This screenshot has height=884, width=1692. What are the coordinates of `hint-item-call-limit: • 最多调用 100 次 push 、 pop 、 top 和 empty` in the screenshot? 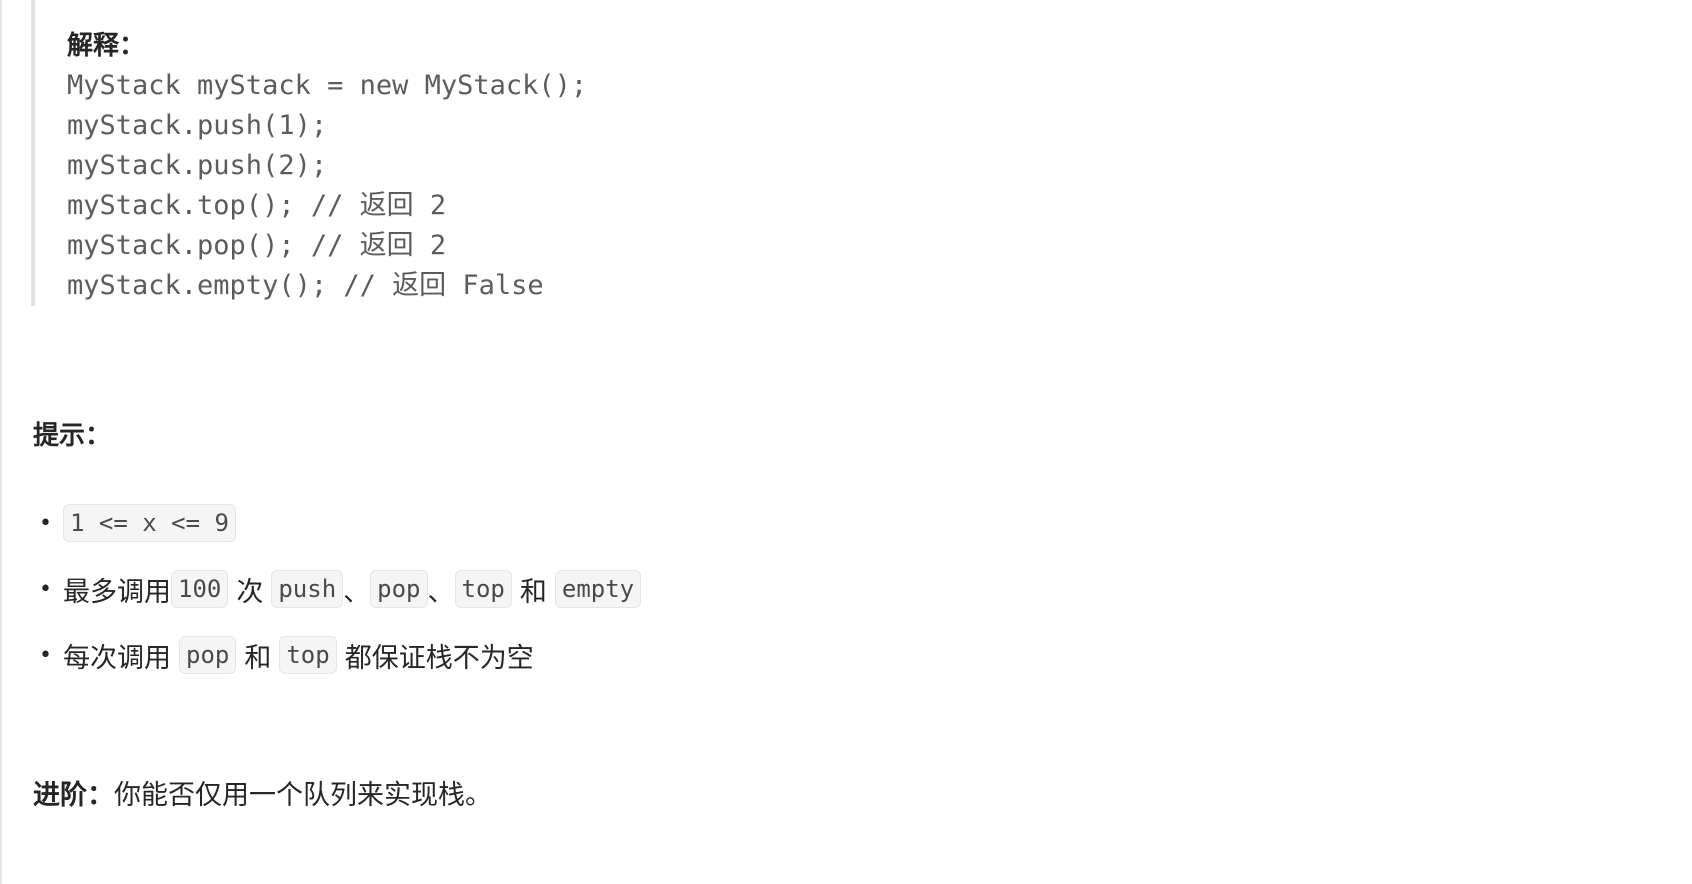 It's located at (337, 589).